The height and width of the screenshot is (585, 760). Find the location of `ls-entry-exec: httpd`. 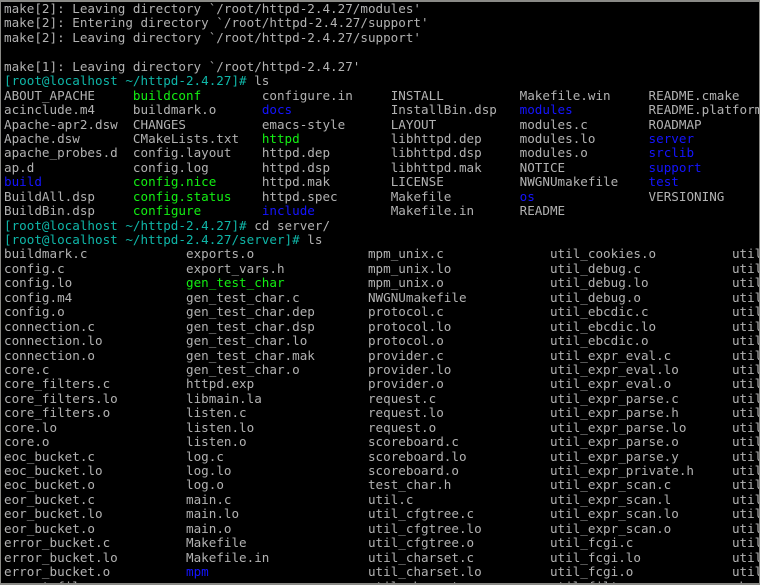

ls-entry-exec: httpd is located at coordinates (326, 138).